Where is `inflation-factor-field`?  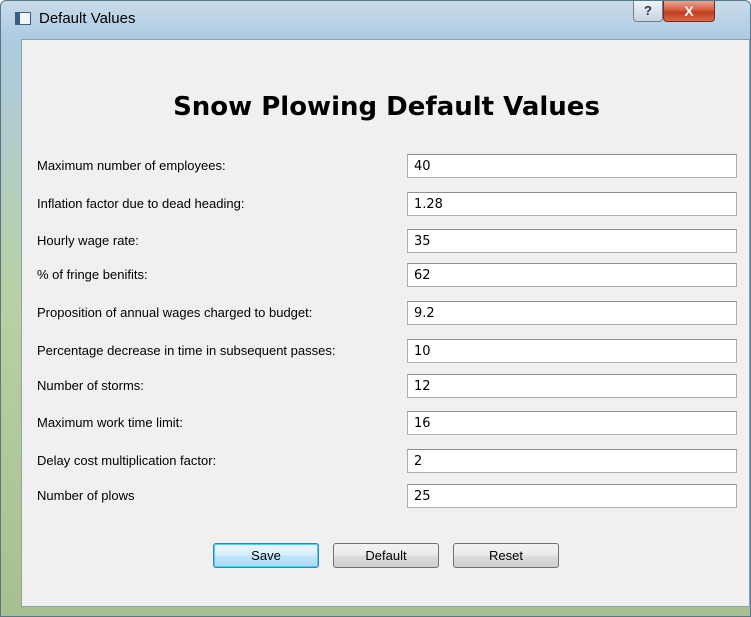
inflation-factor-field is located at coordinates (572, 204).